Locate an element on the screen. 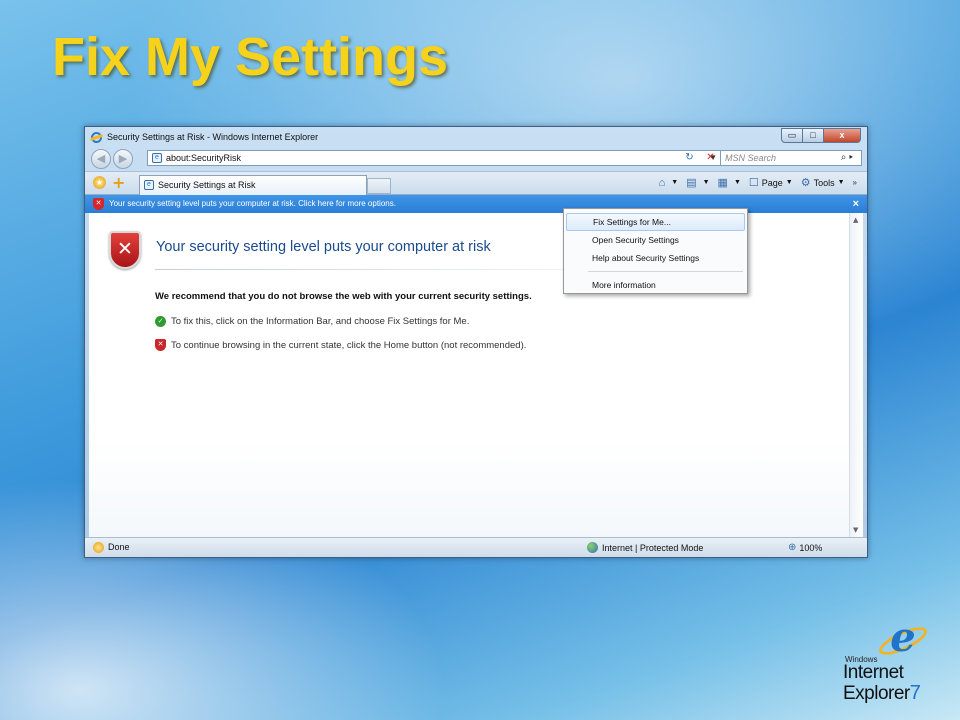  page-menu-label: Page is located at coordinates (772, 182).